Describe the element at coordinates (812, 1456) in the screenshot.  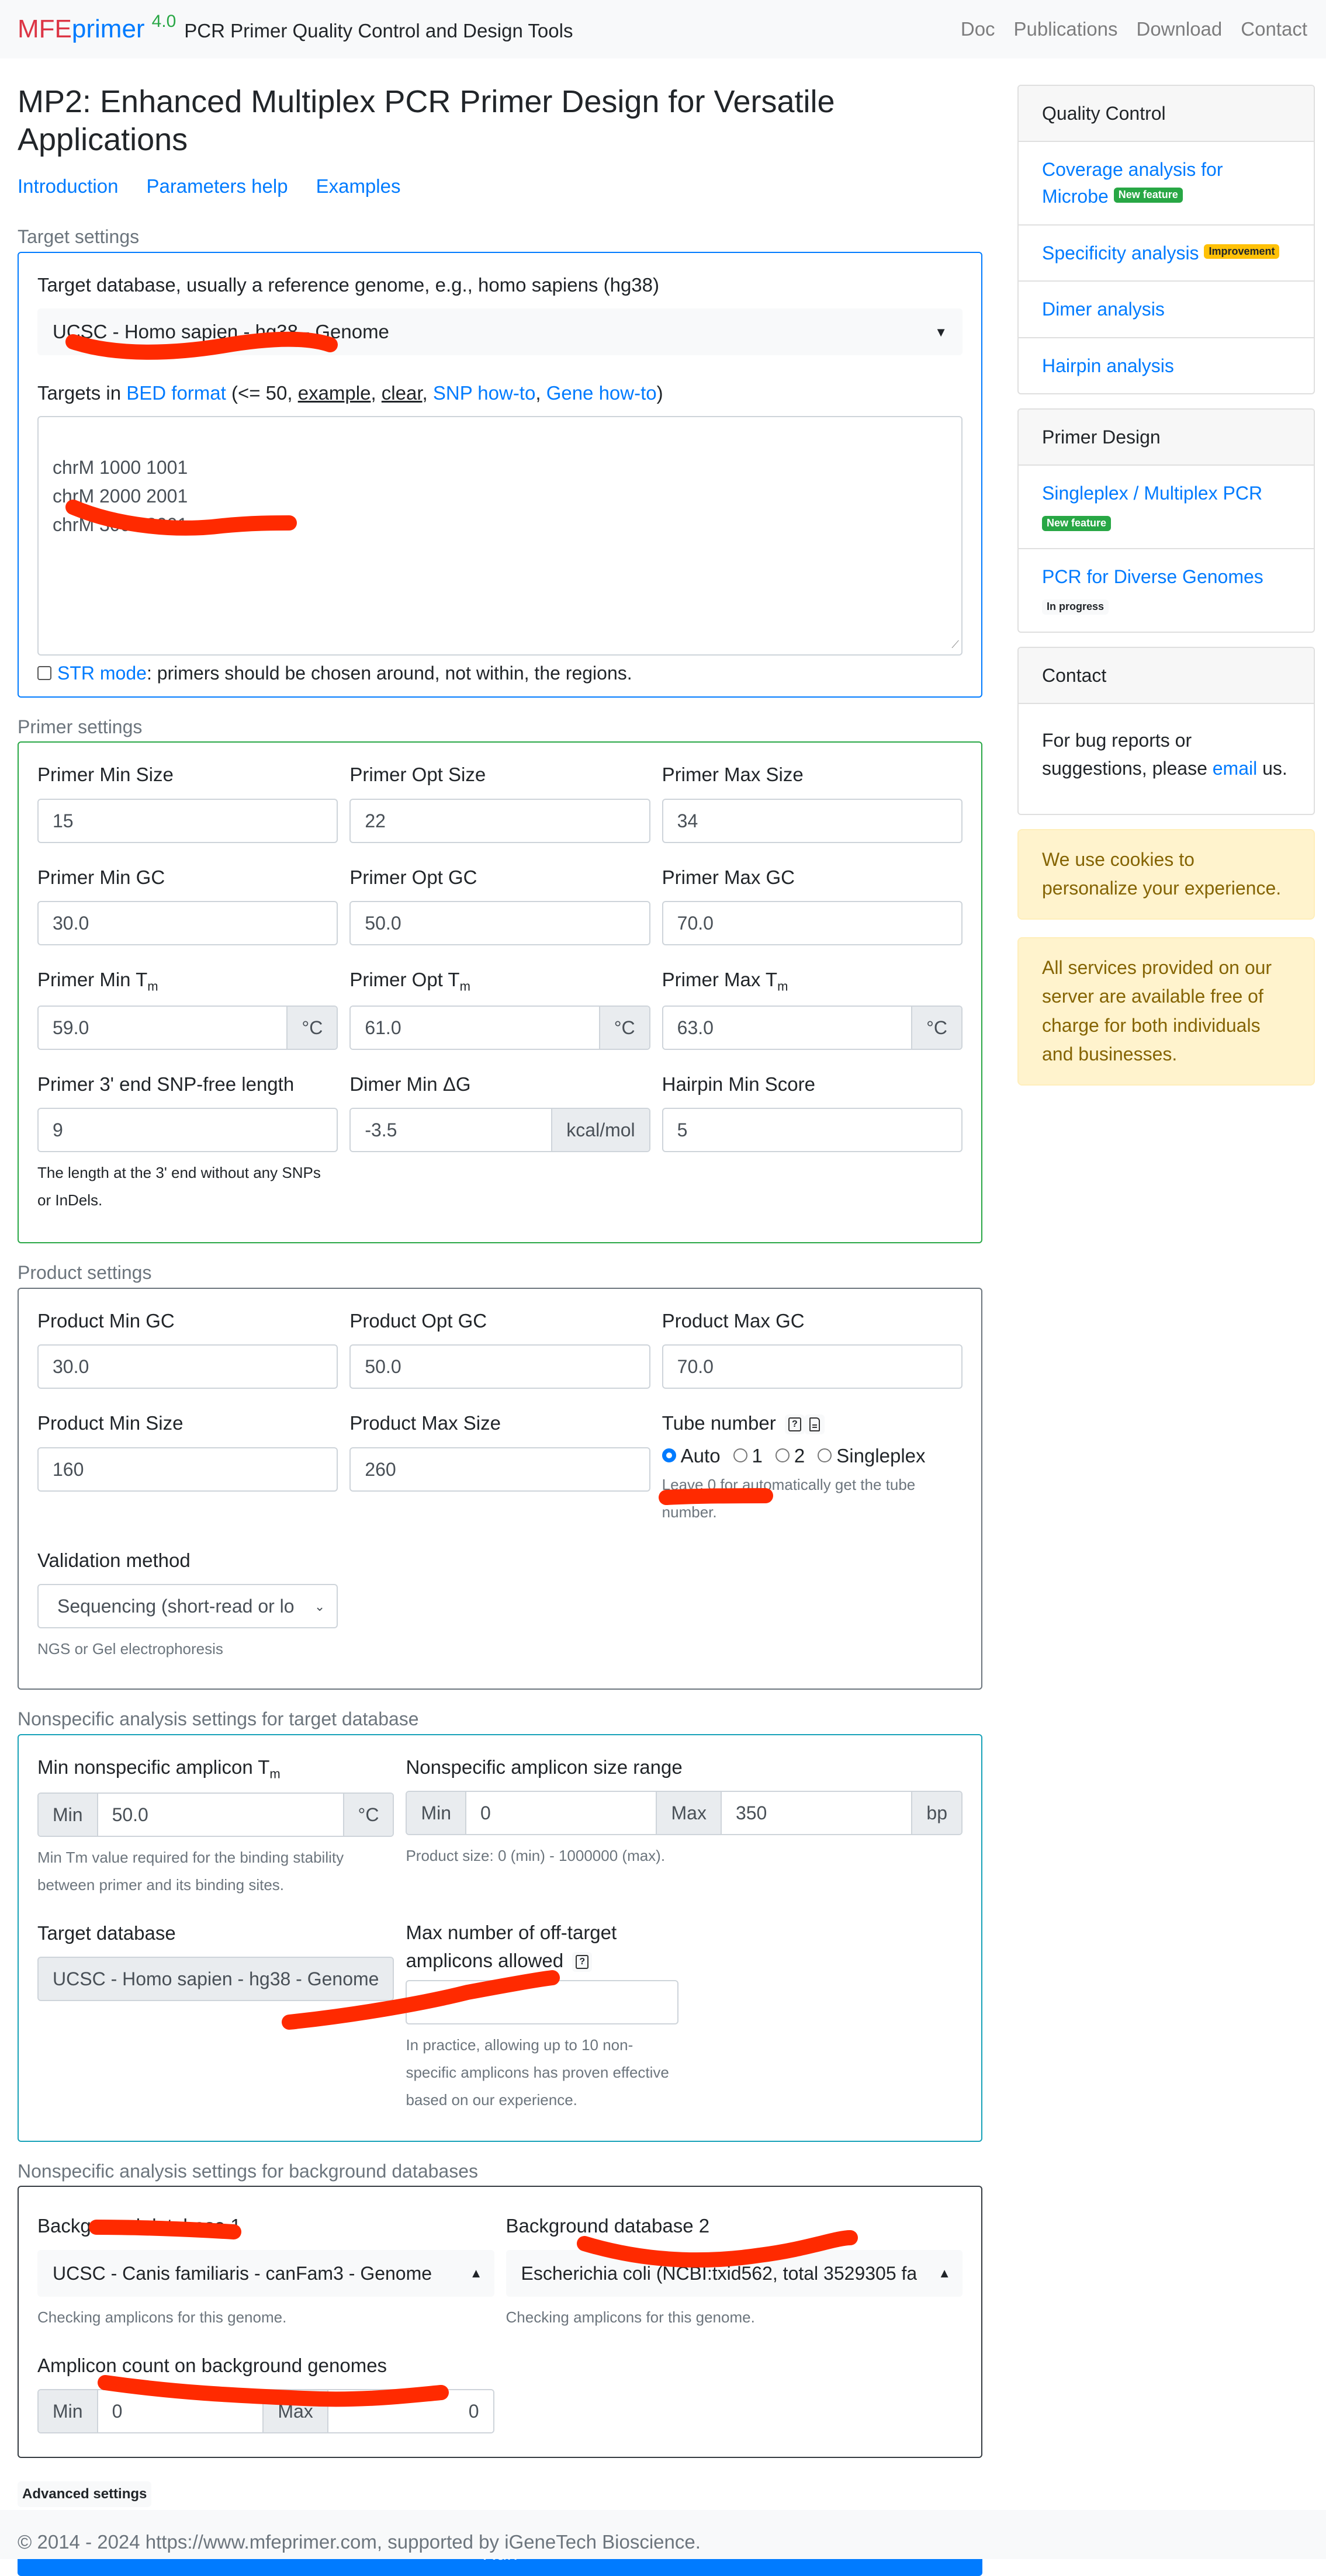
I see `tube-number-radios: Auto 1 2 Singleplex` at that location.